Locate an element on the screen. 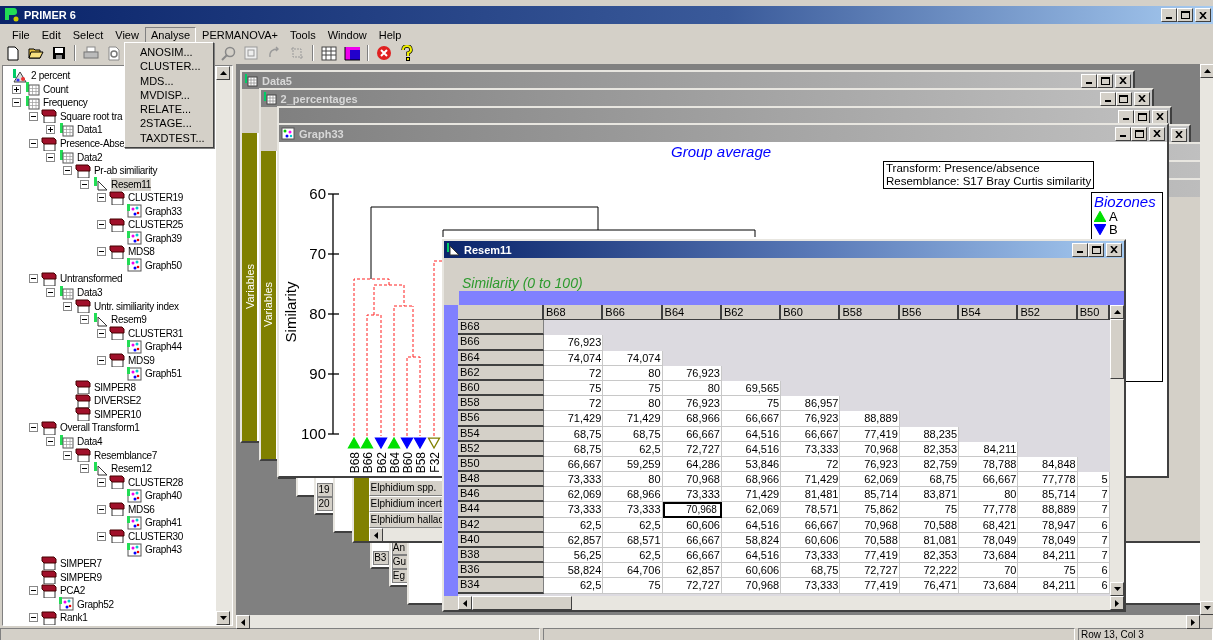 The height and width of the screenshot is (640, 1213). tree-item: Square root tra is located at coordinates (91, 116).